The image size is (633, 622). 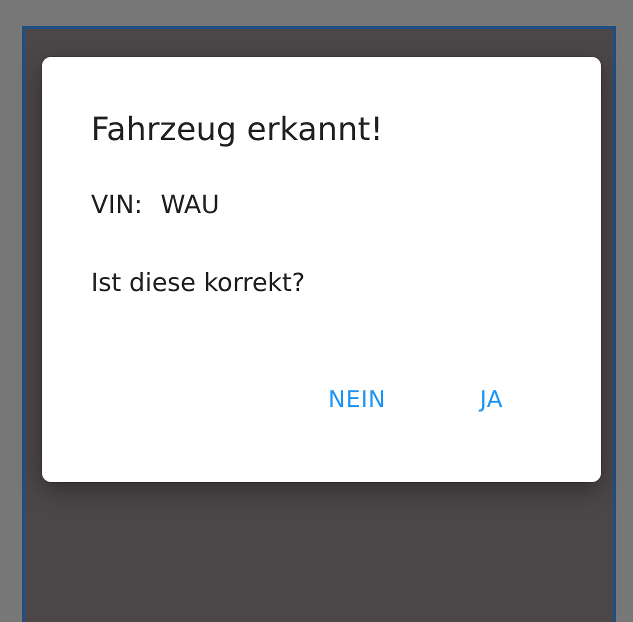 I want to click on dialog-button: JA, so click(x=491, y=400).